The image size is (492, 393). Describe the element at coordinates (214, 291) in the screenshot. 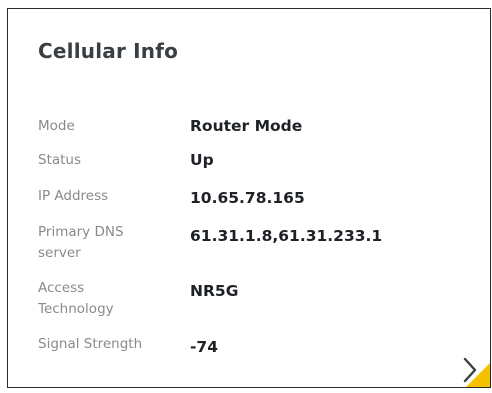

I see `access-technology-value: NR5G` at that location.